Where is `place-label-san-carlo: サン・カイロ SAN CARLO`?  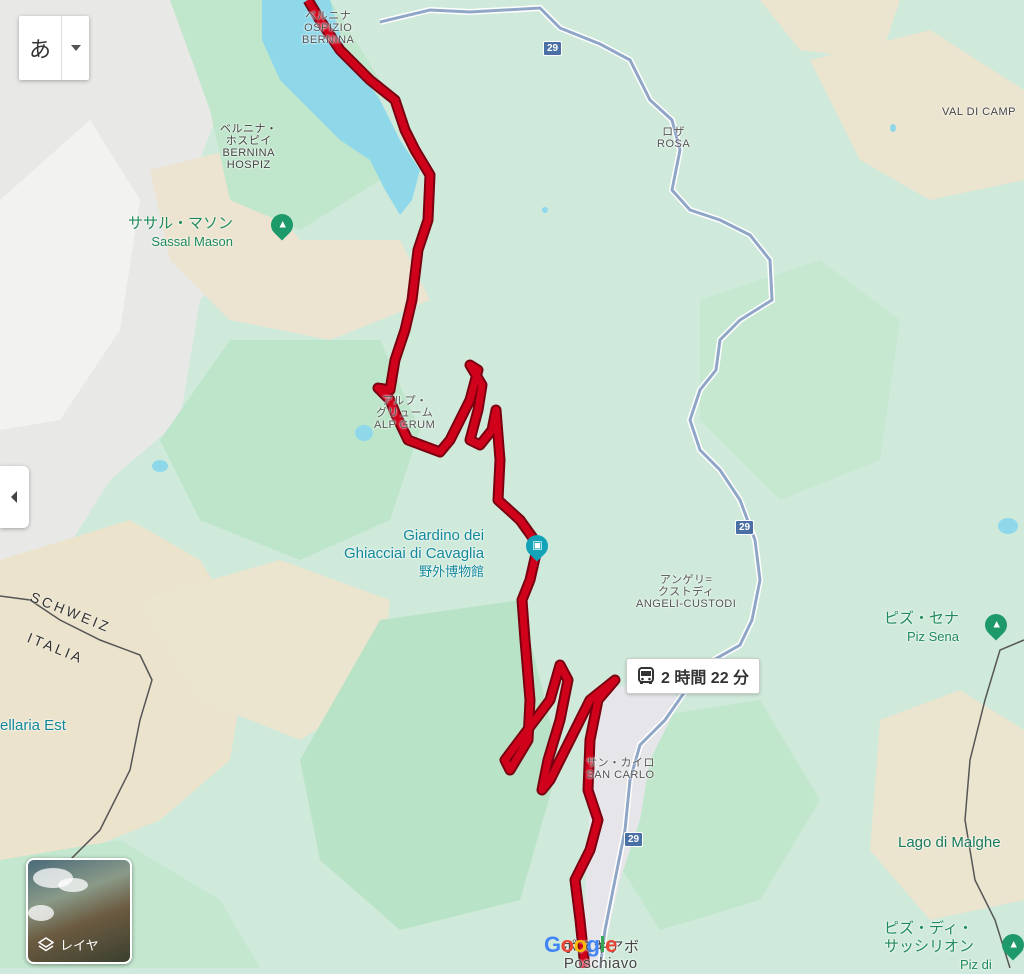
place-label-san-carlo: サン・カイロ SAN CARLO is located at coordinates (620, 769).